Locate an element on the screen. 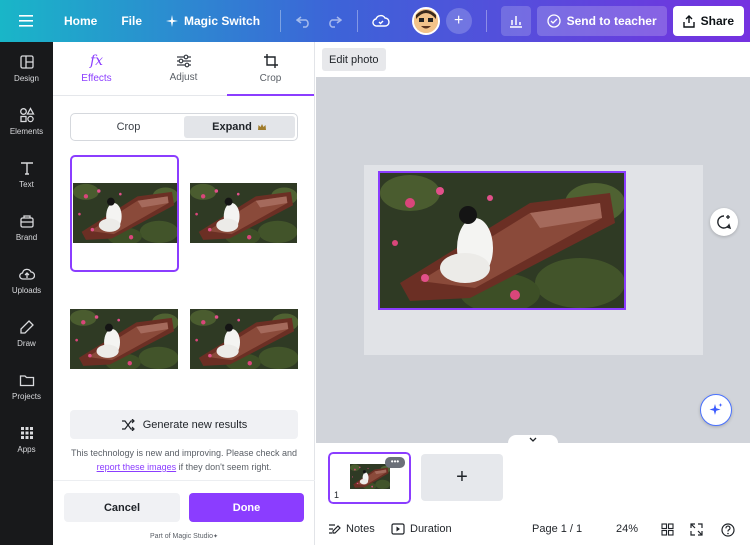  send-to-teacher-button: Send to teacher is located at coordinates (601, 21).